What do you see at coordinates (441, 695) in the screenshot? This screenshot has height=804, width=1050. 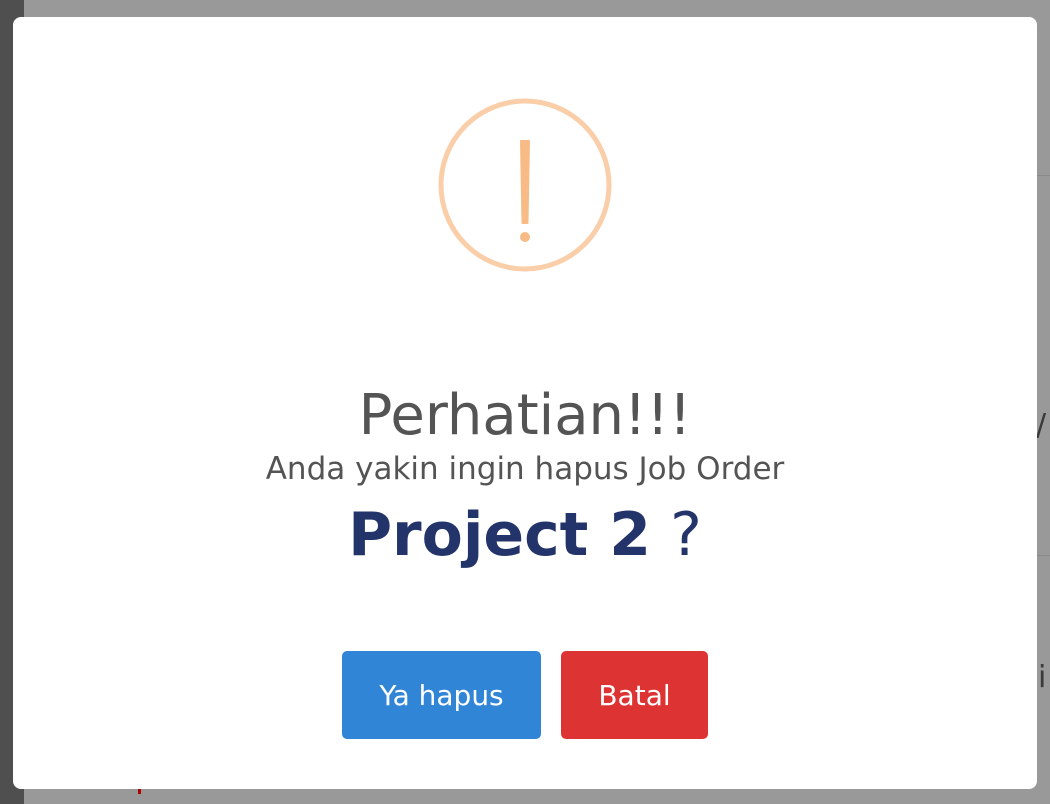 I see `confirm-delete-button: Ya hapus` at bounding box center [441, 695].